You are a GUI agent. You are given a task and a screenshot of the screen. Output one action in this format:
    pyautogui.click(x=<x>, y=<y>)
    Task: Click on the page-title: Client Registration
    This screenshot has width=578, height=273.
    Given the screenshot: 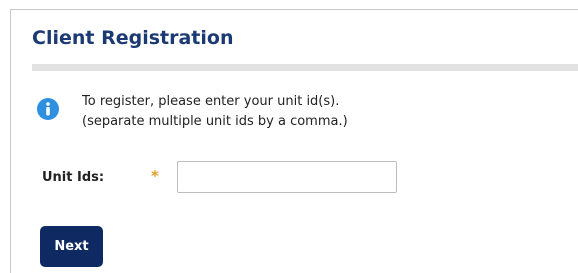 What is the action you would take?
    pyautogui.click(x=133, y=38)
    